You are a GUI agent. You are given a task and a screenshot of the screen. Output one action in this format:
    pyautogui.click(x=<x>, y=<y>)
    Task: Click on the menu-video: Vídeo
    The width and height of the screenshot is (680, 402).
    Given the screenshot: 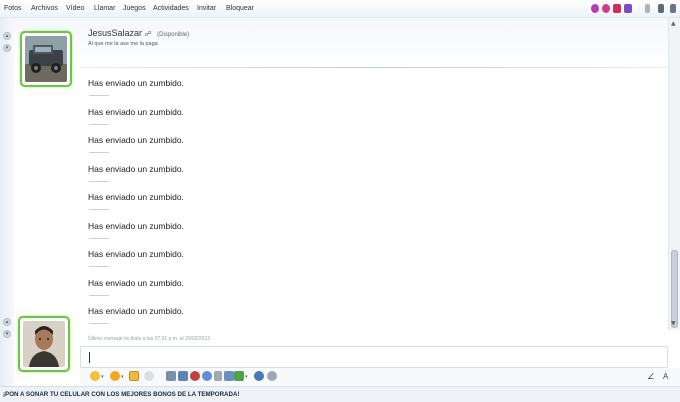 What is the action you would take?
    pyautogui.click(x=75, y=8)
    